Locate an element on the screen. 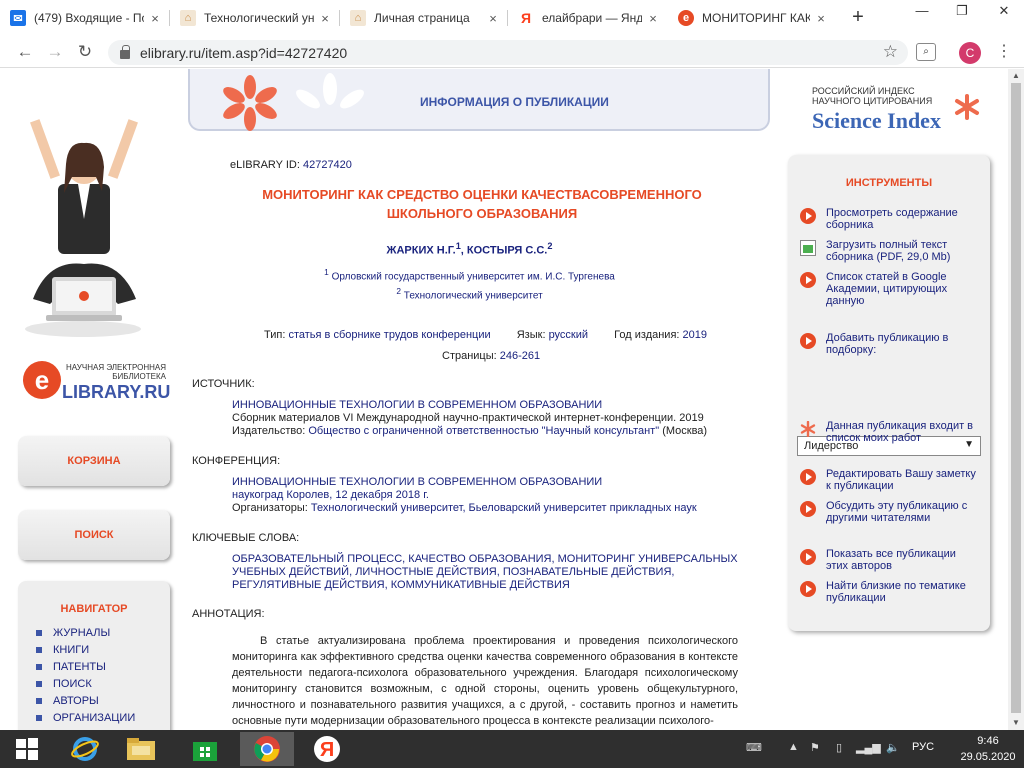  back-icon: ← is located at coordinates (25, 53).